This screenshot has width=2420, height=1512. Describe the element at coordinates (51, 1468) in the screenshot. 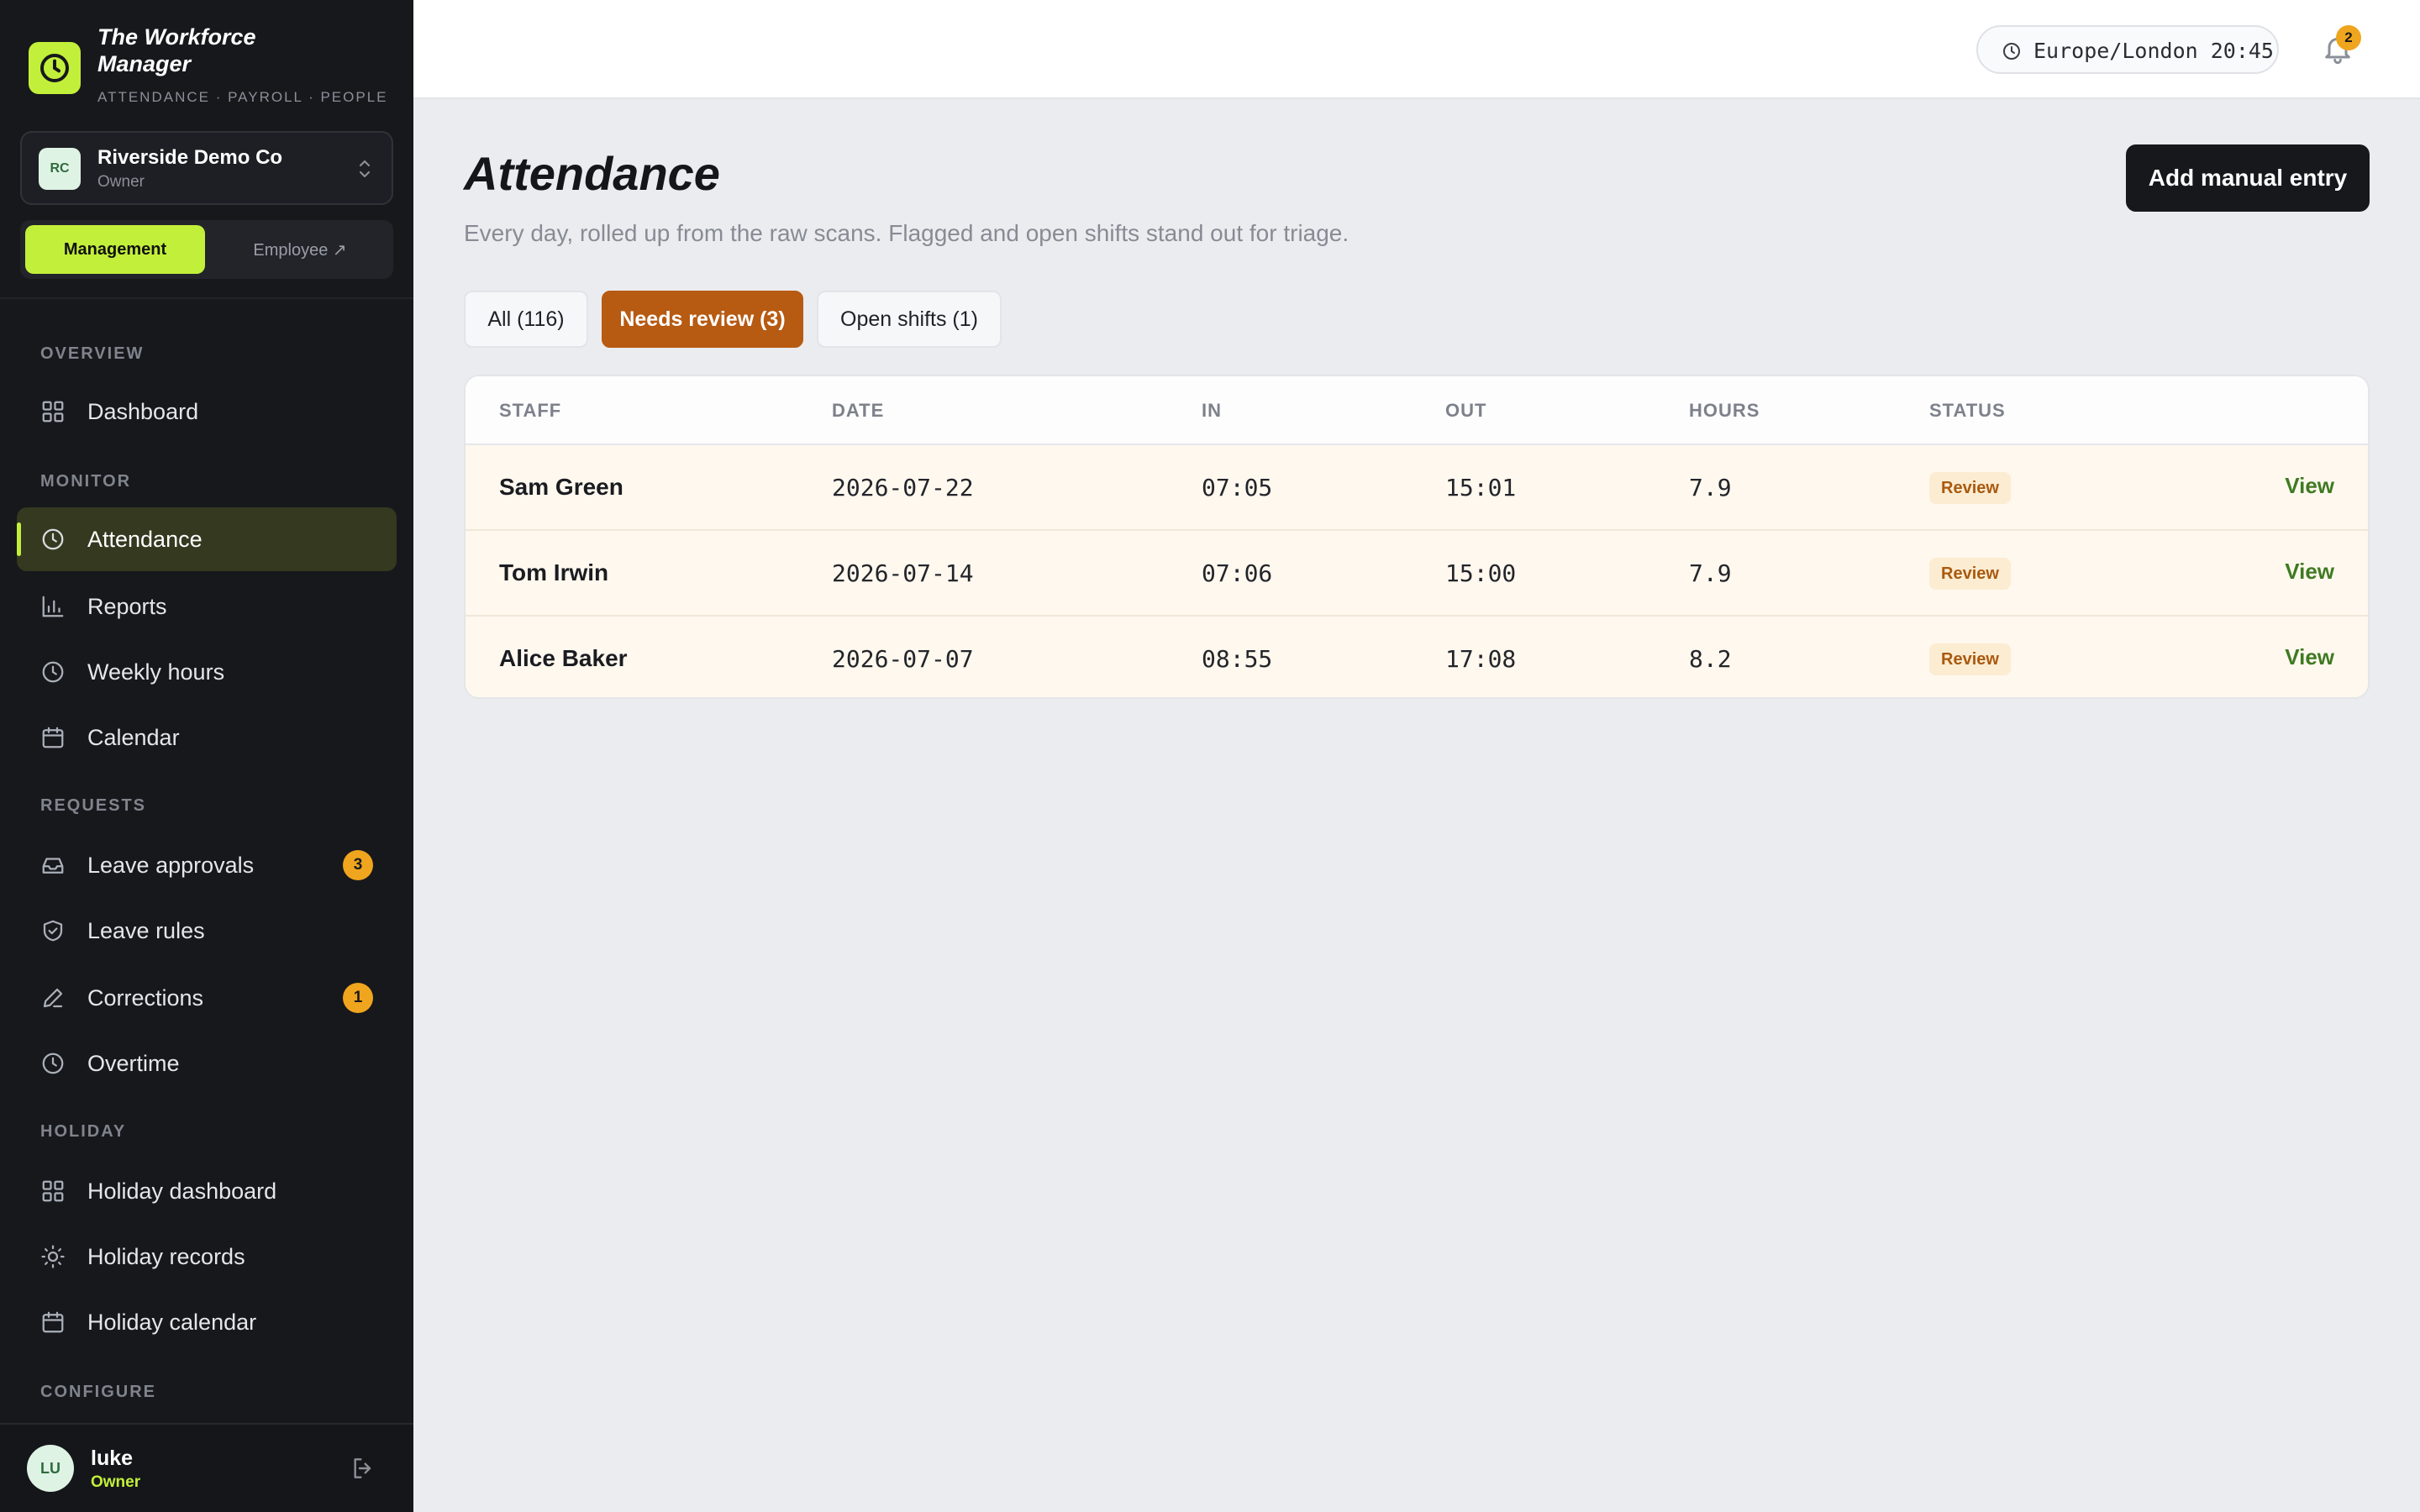

I see `avatar: LU` at that location.